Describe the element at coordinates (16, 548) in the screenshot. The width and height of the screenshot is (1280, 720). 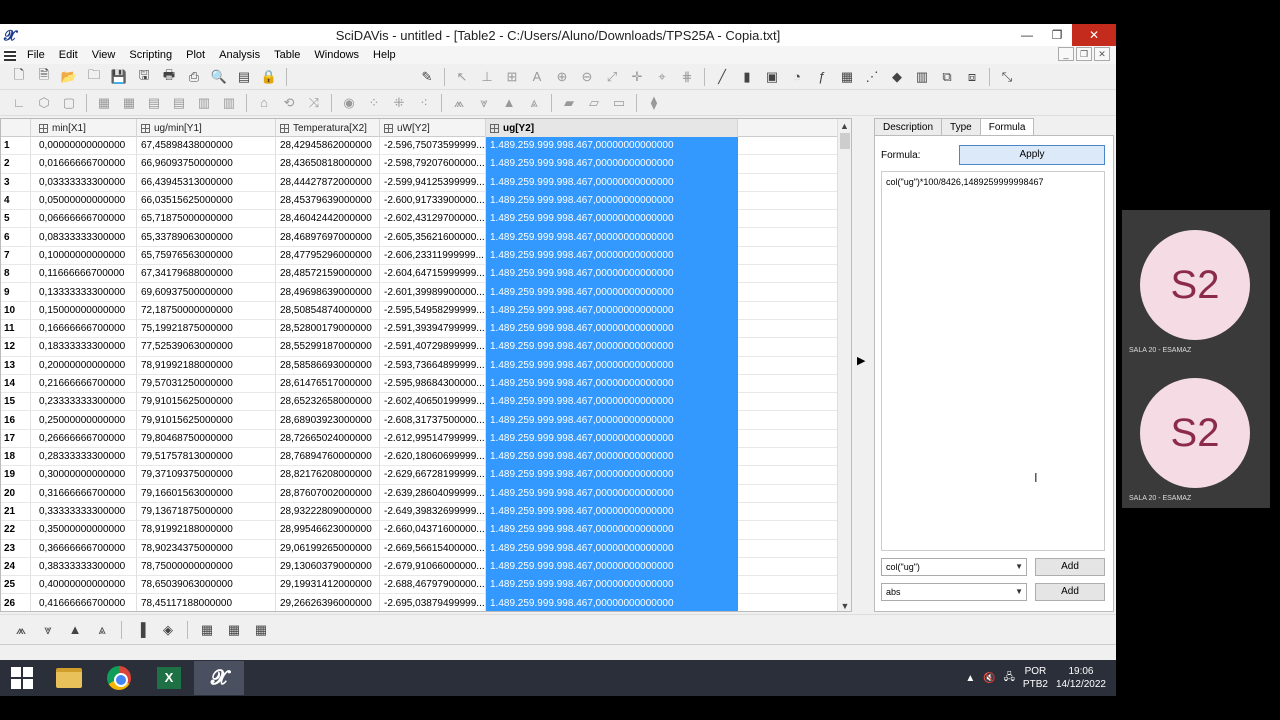
I see `row-number: 23` at that location.